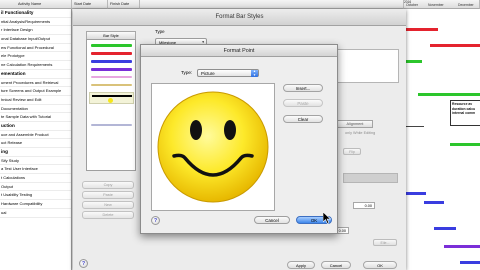  I want to click on task-row: t Usability Testing, so click(35, 196).